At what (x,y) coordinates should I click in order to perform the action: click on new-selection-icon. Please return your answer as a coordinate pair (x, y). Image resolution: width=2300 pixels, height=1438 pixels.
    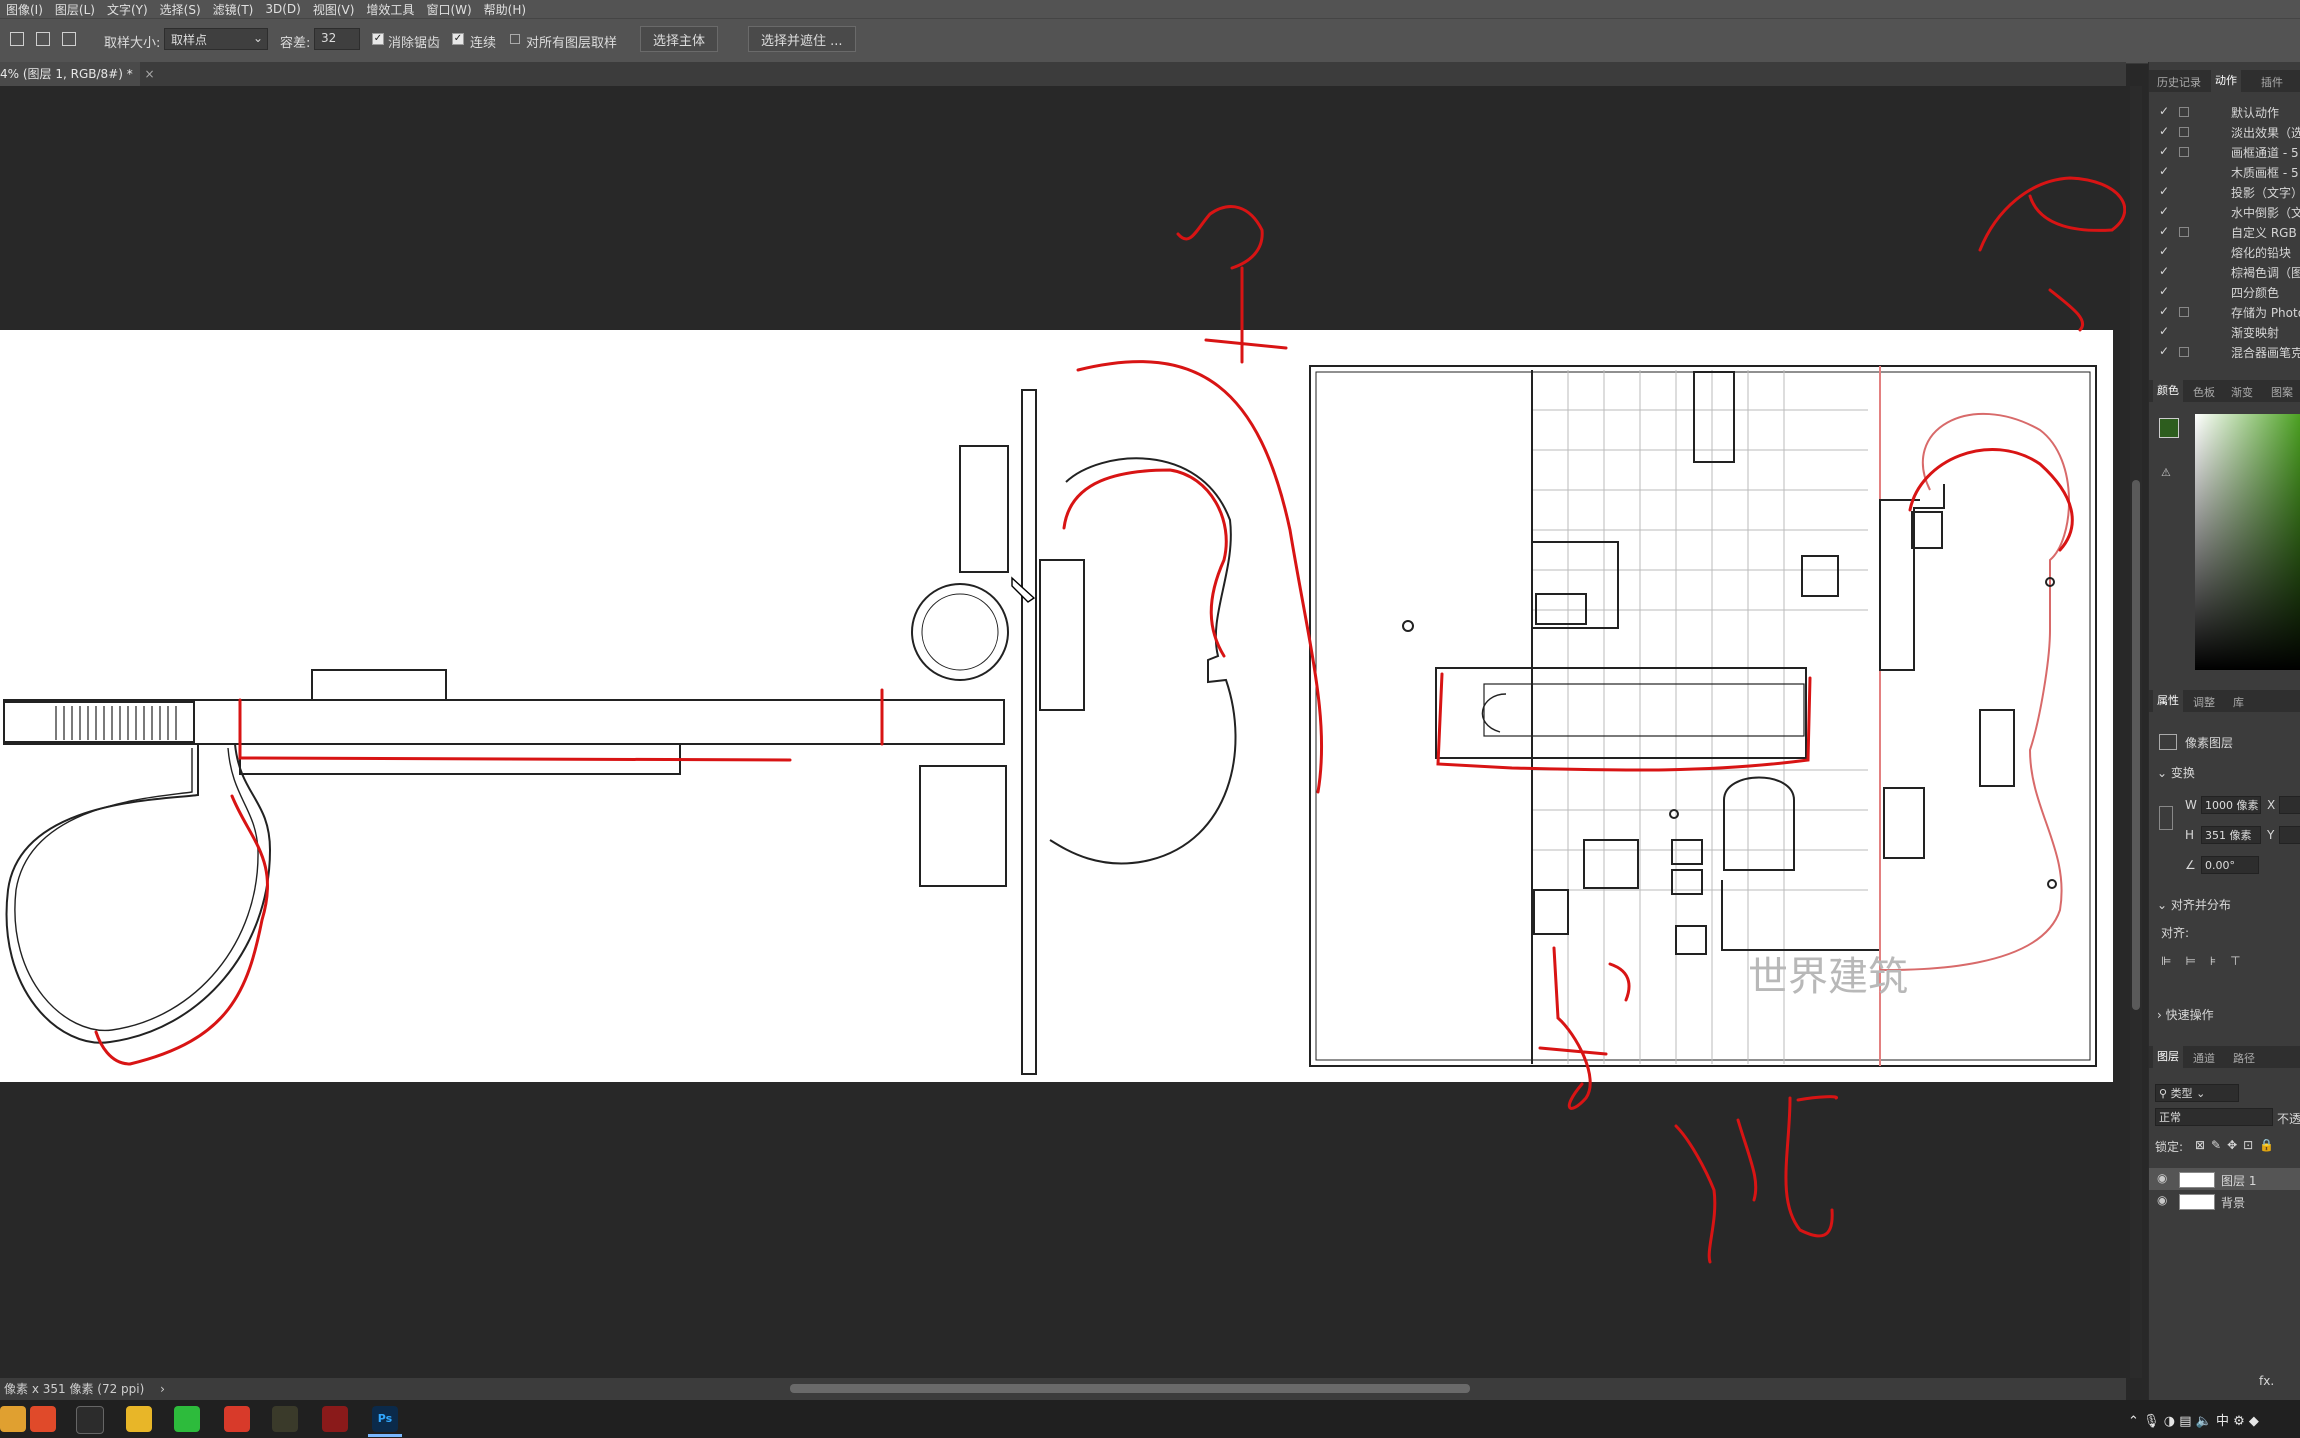
    Looking at the image, I should click on (17, 39).